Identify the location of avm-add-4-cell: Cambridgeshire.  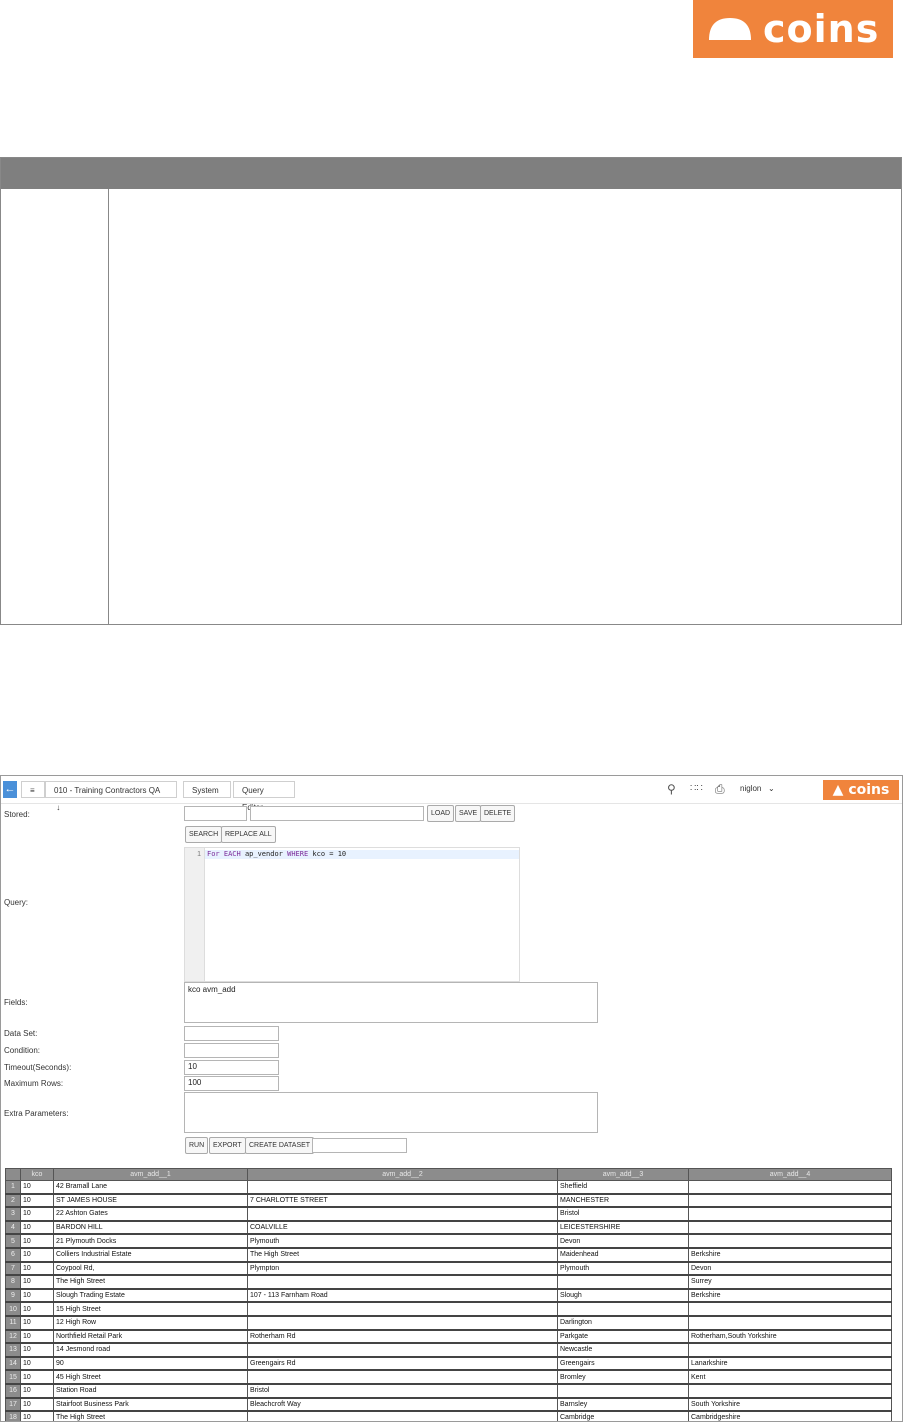
(790, 1415).